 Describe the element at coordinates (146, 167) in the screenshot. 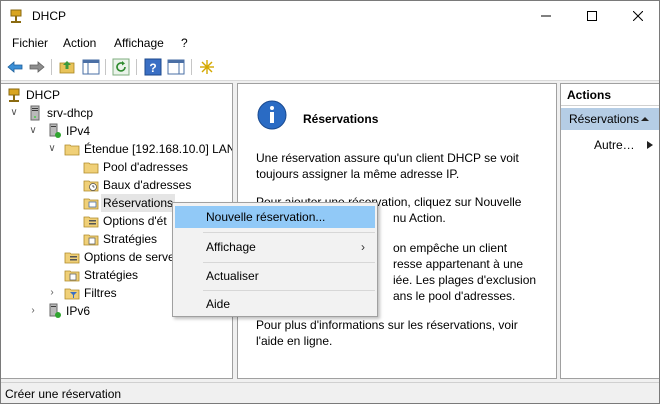

I see `tree-label: Pool d'adresses` at that location.